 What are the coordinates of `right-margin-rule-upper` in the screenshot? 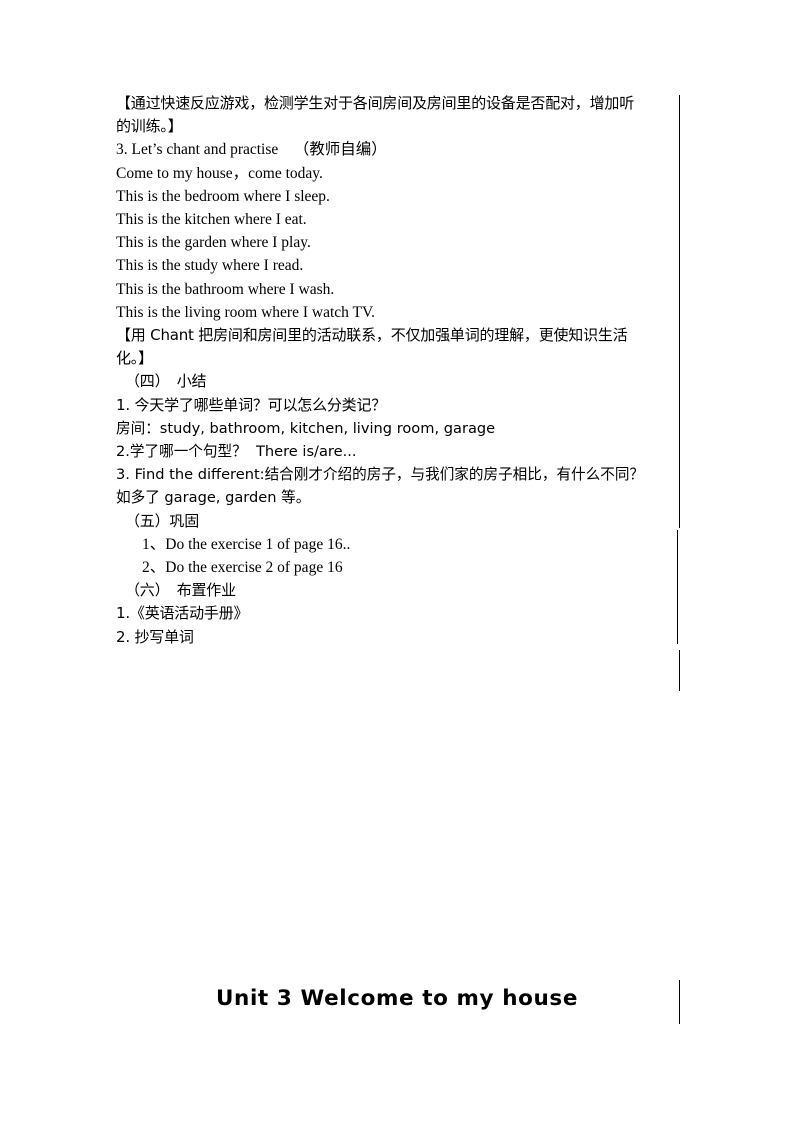 It's located at (679, 311).